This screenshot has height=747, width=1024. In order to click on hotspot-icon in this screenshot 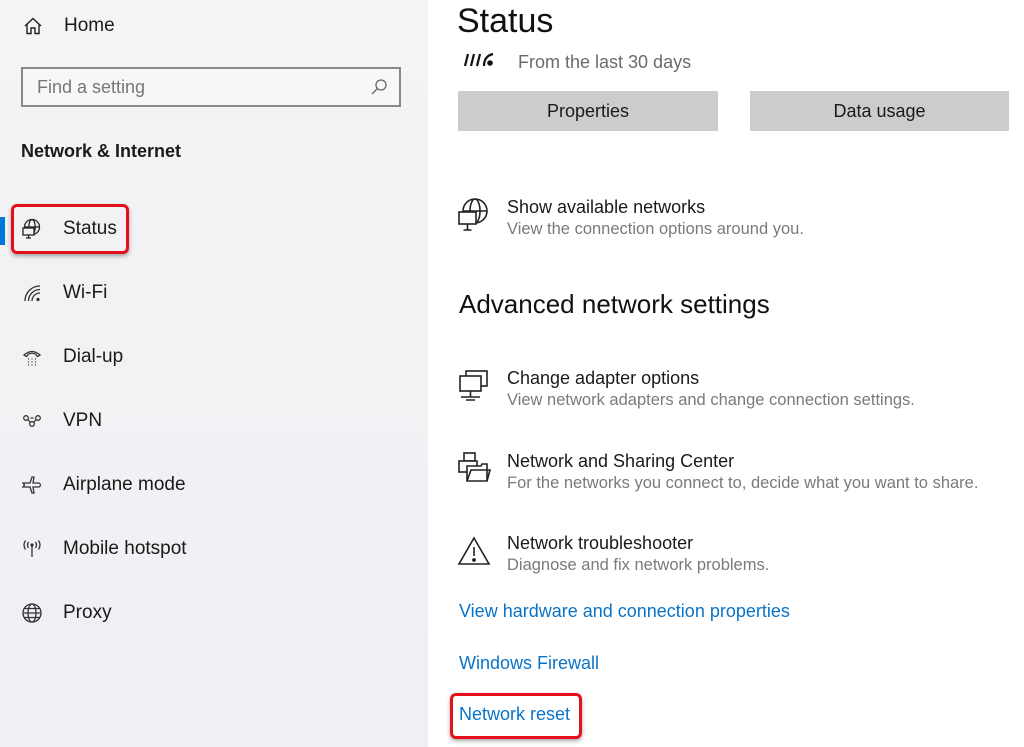, I will do `click(32, 549)`.